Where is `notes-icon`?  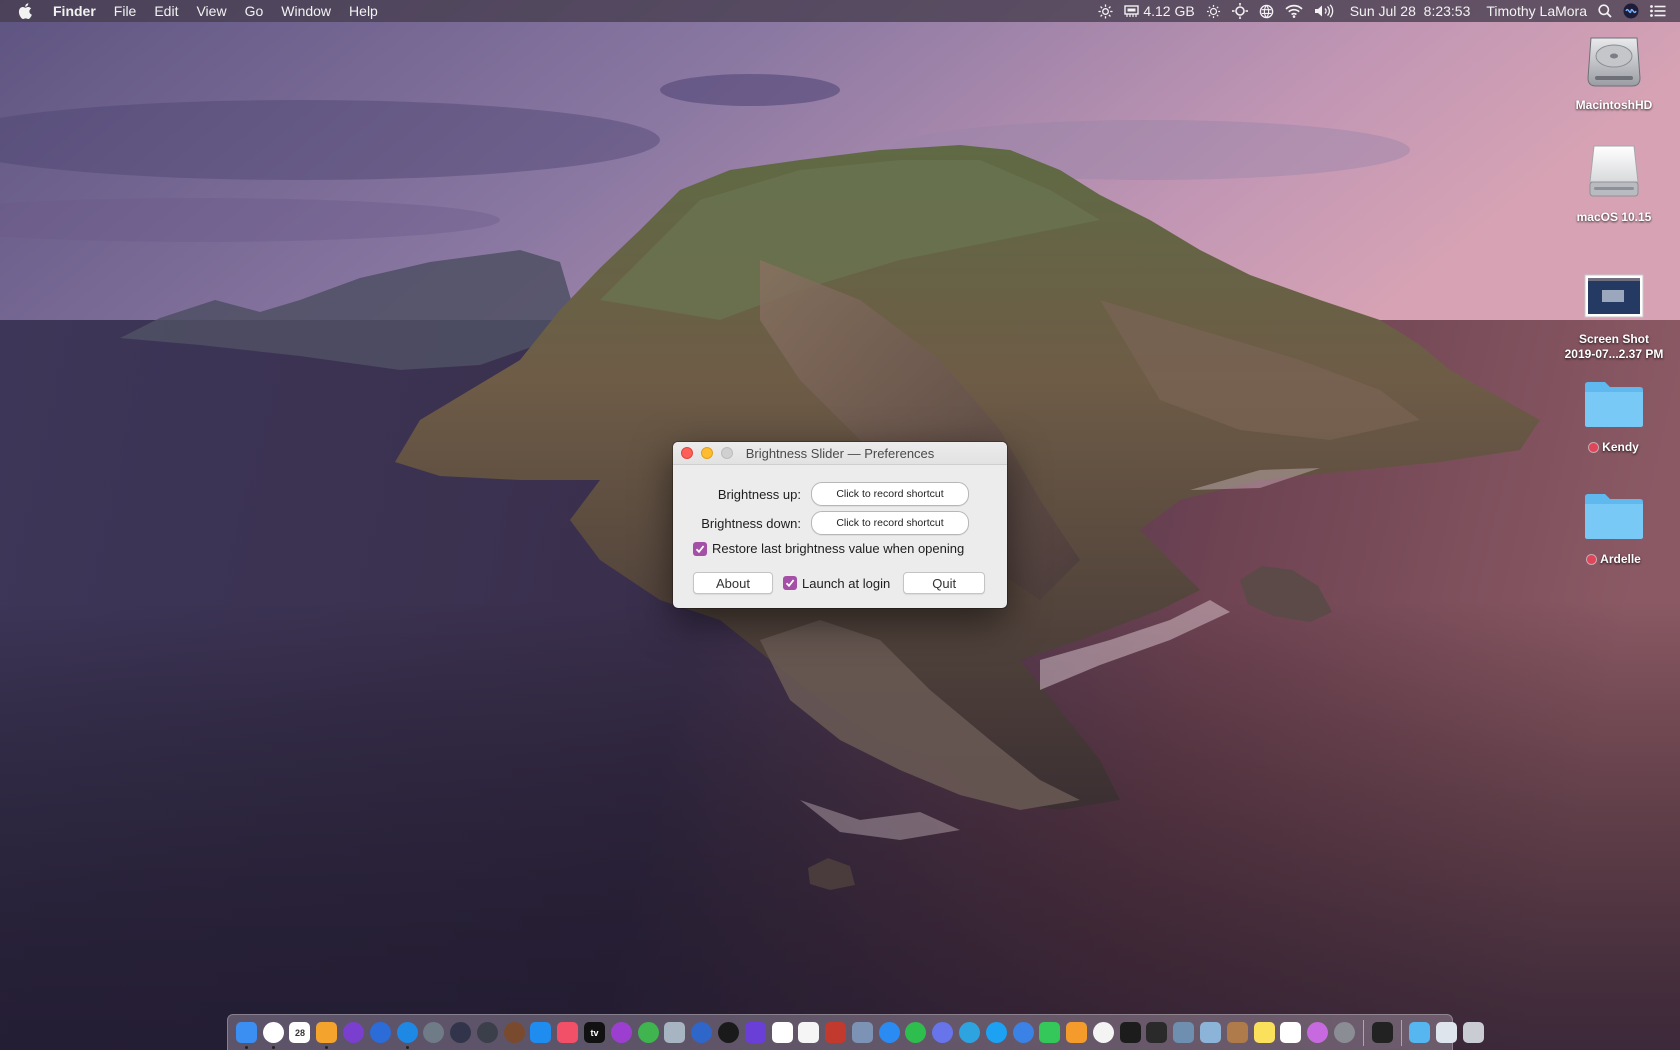 notes-icon is located at coordinates (1264, 1032).